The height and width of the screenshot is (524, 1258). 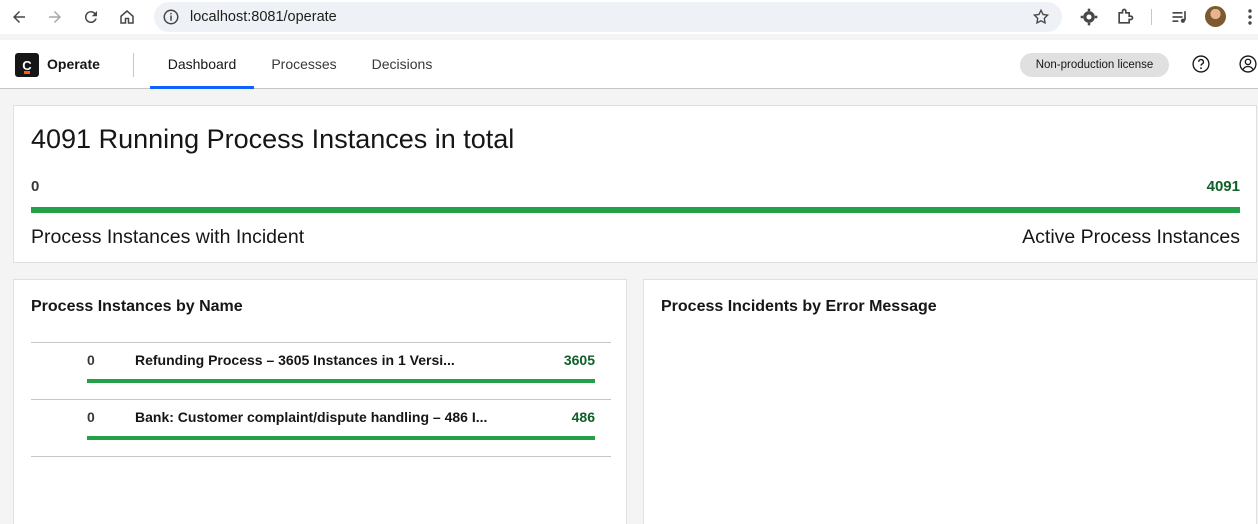 What do you see at coordinates (73, 64) in the screenshot?
I see `brand-name: Operate` at bounding box center [73, 64].